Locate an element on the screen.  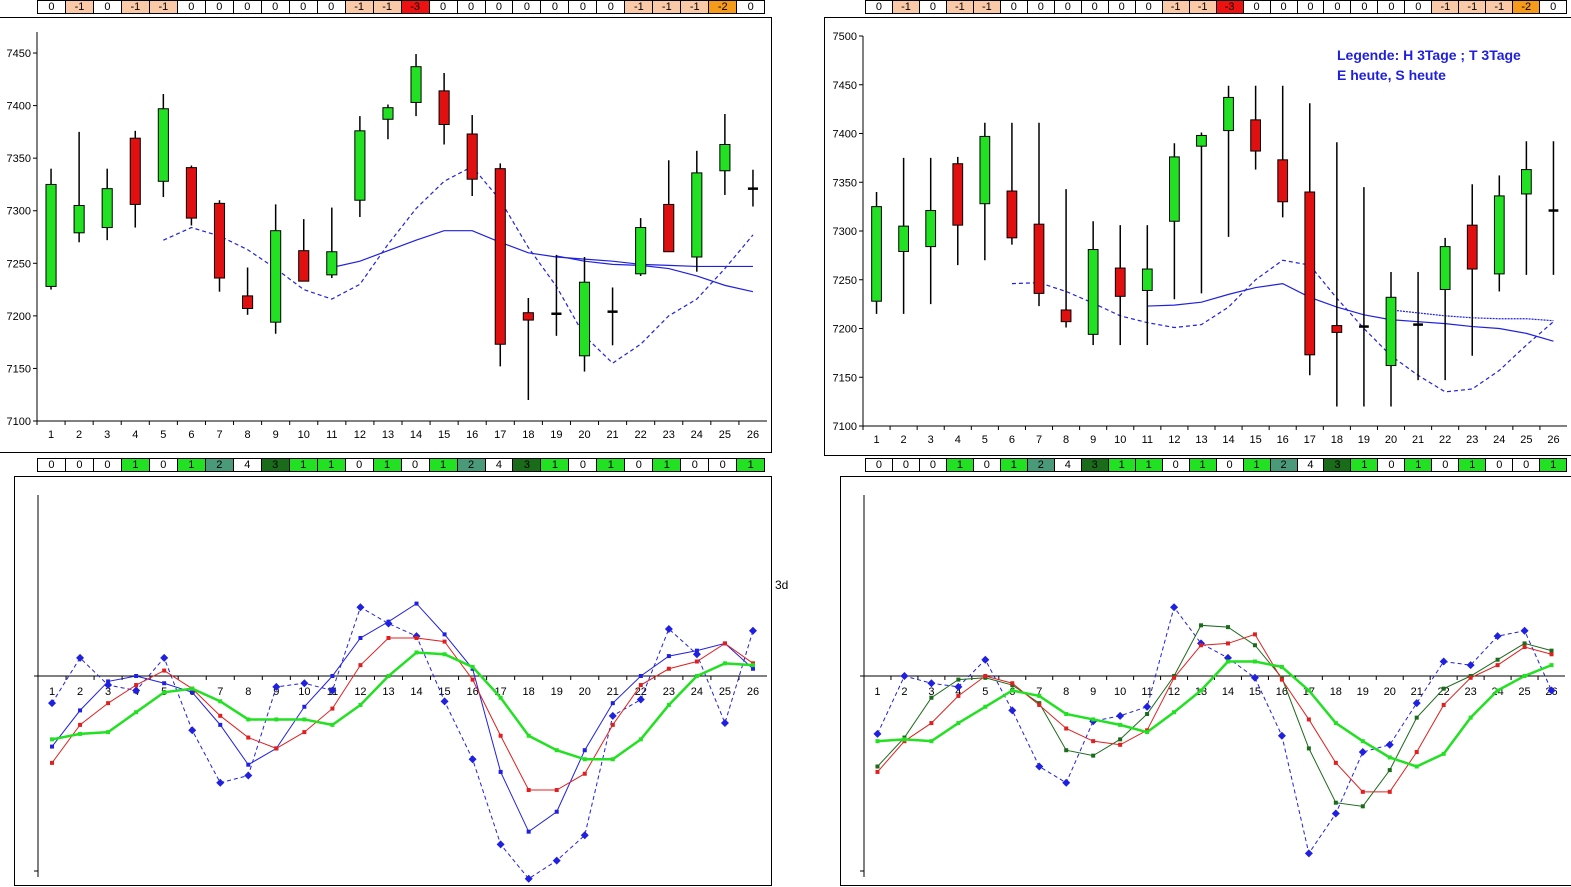
x-tick-label: 16 is located at coordinates (1283, 440).